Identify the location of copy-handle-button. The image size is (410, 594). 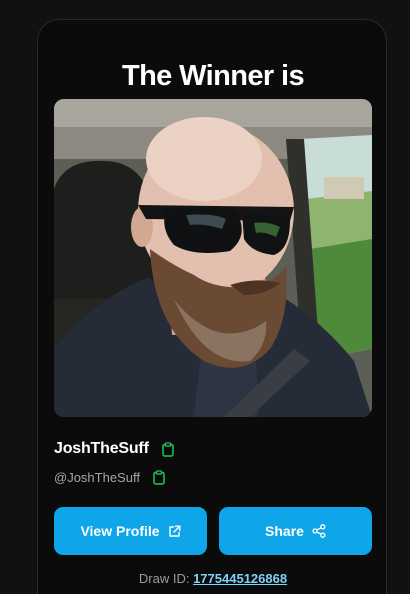
(159, 477).